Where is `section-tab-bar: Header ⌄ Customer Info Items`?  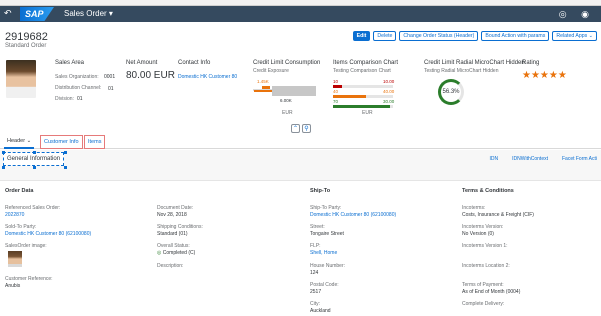 section-tab-bar: Header ⌄ Customer Info Items is located at coordinates (300, 141).